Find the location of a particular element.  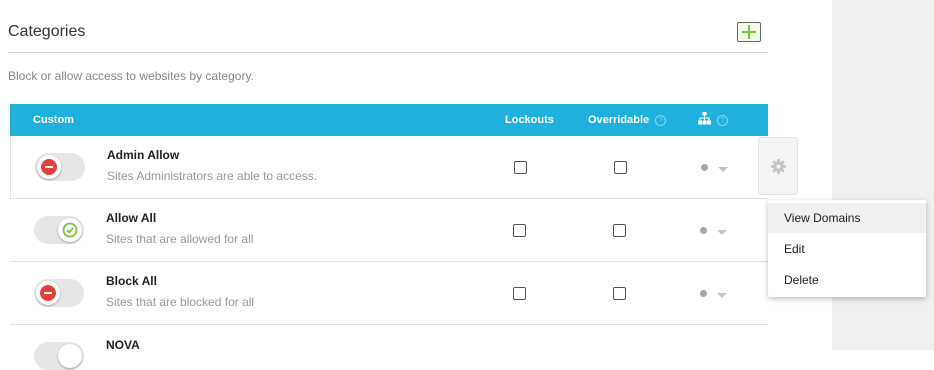

menu-item-edit: Edit is located at coordinates (847, 249).